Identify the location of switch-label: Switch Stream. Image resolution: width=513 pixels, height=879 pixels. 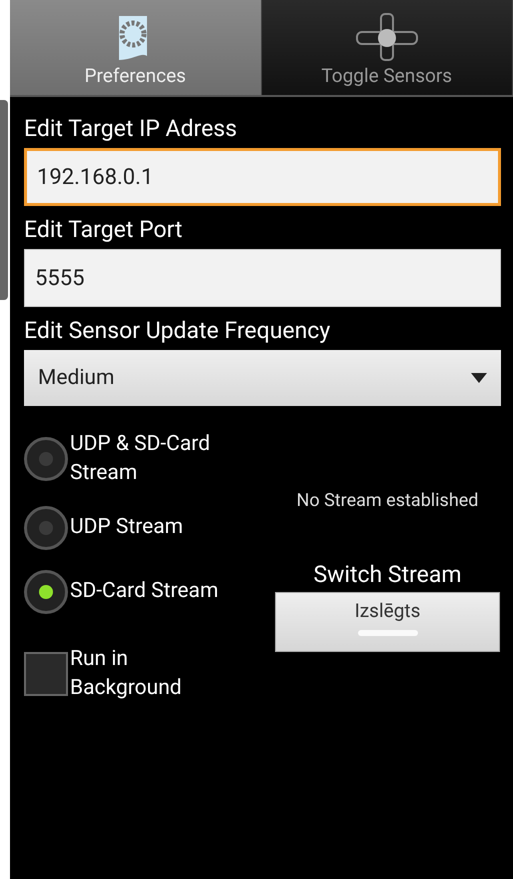
(387, 574).